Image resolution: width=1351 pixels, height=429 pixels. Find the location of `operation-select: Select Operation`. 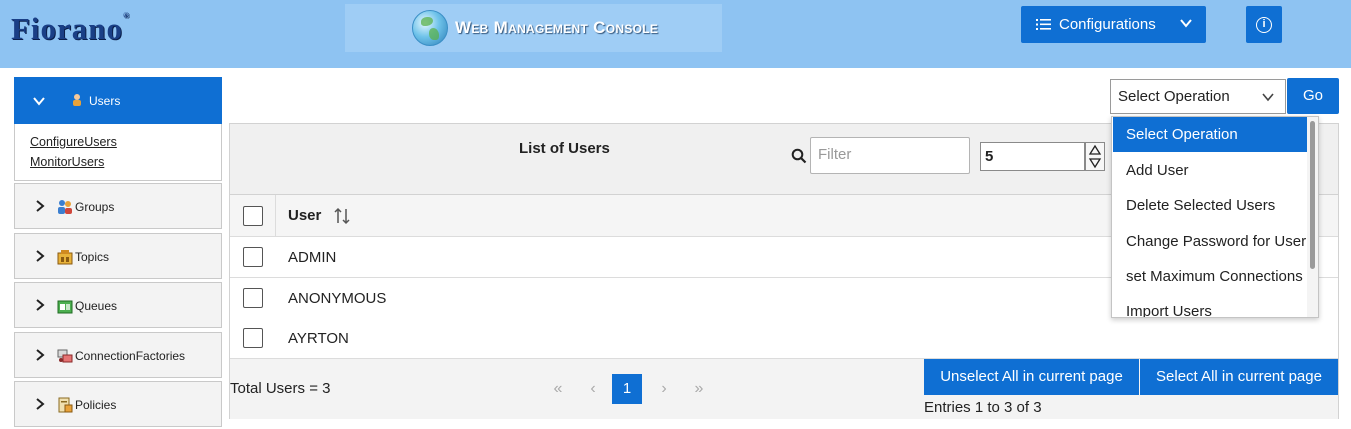

operation-select: Select Operation is located at coordinates (1198, 96).